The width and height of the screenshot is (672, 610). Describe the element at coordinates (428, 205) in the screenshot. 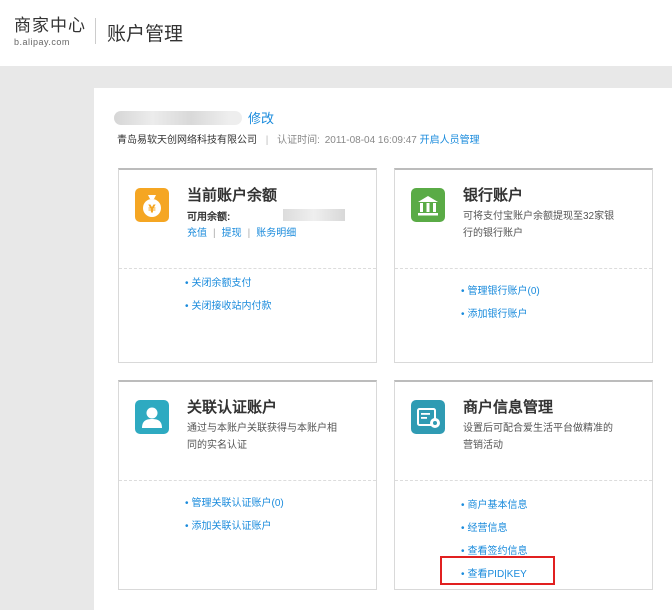

I see `bank-icon` at that location.